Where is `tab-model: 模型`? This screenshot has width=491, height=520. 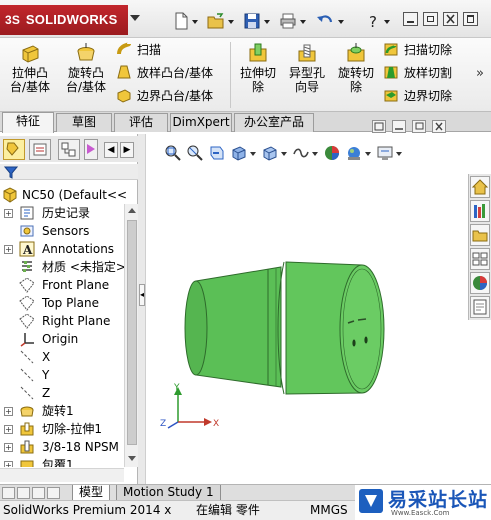 tab-model: 模型 is located at coordinates (91, 493).